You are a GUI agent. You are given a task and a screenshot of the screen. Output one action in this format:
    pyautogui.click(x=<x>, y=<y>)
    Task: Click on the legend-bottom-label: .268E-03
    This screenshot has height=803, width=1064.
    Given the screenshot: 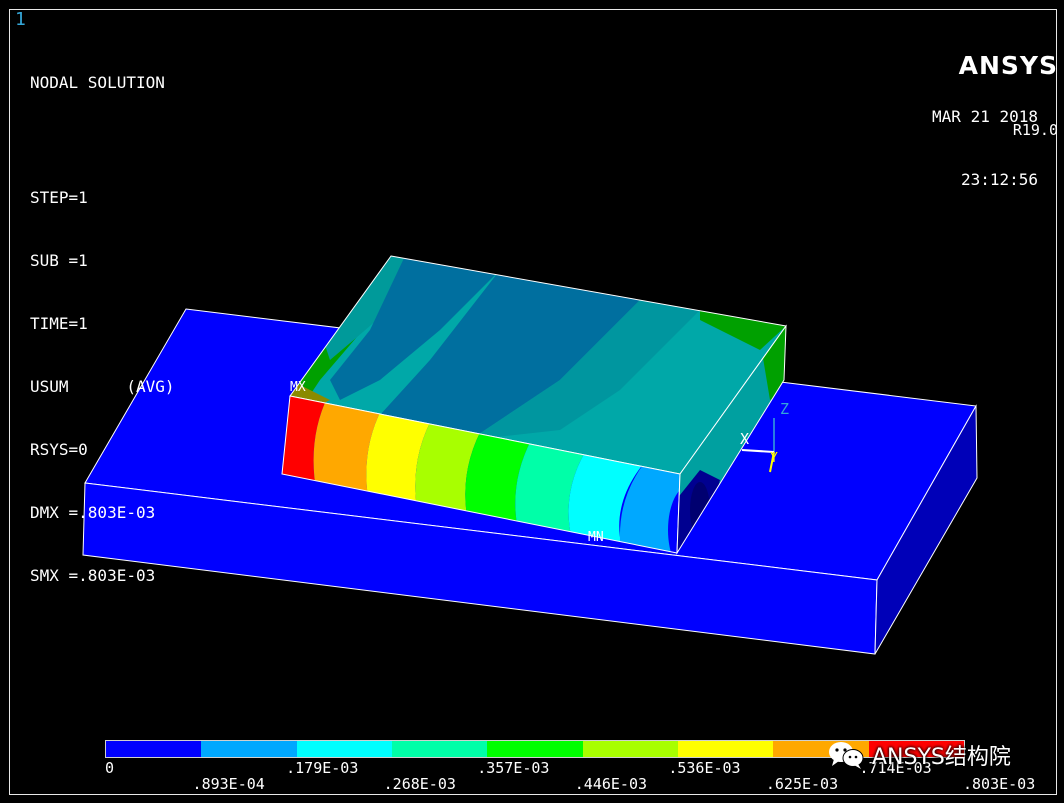 What is the action you would take?
    pyautogui.click(x=419, y=784)
    